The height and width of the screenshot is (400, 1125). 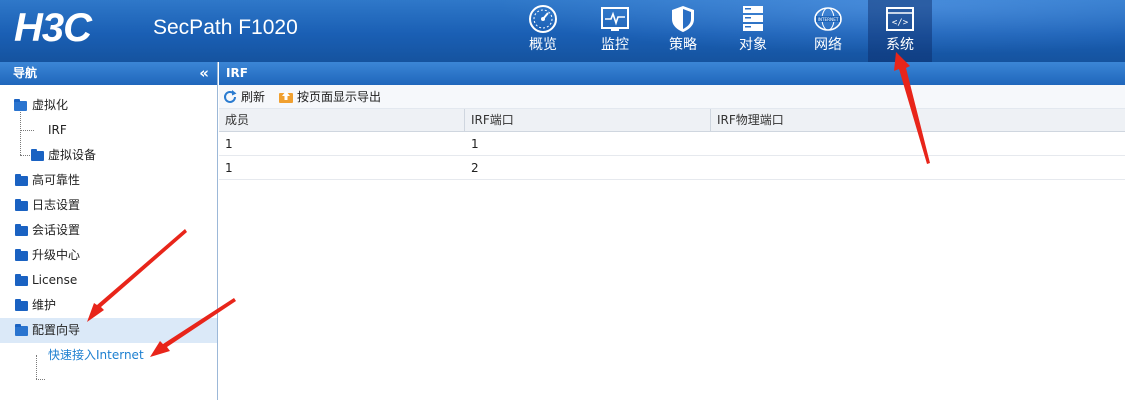 I want to click on nav-label: 对象, so click(x=753, y=45).